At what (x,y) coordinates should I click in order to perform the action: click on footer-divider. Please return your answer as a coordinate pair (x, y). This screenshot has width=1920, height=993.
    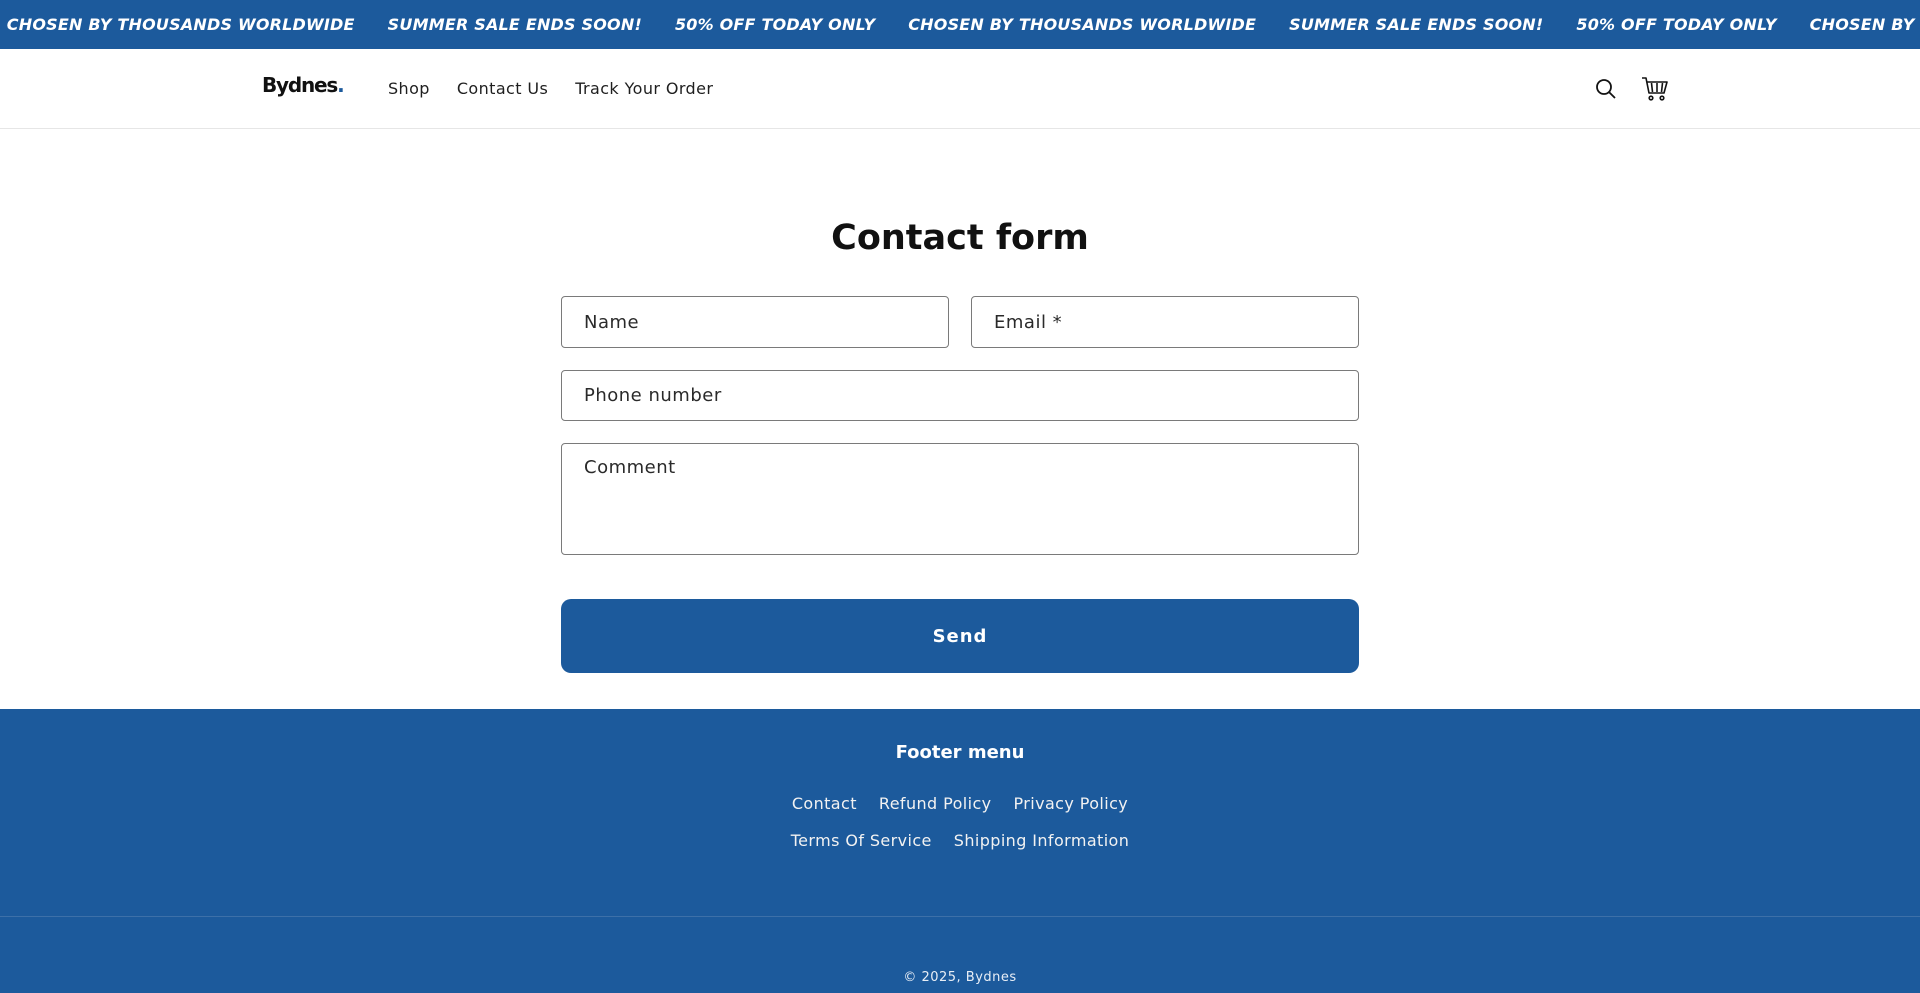
    Looking at the image, I should click on (960, 916).